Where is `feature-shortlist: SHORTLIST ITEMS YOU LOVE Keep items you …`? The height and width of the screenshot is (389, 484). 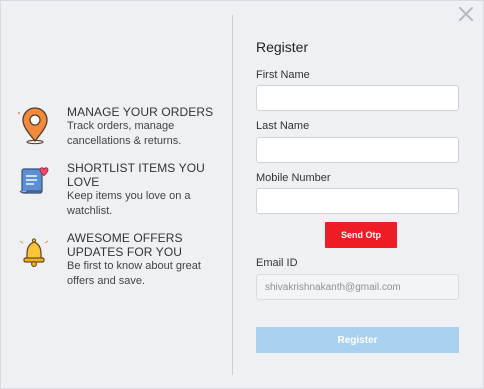
feature-shortlist: SHORTLIST ITEMS YOU LOVE Keep items you … is located at coordinates (115, 190).